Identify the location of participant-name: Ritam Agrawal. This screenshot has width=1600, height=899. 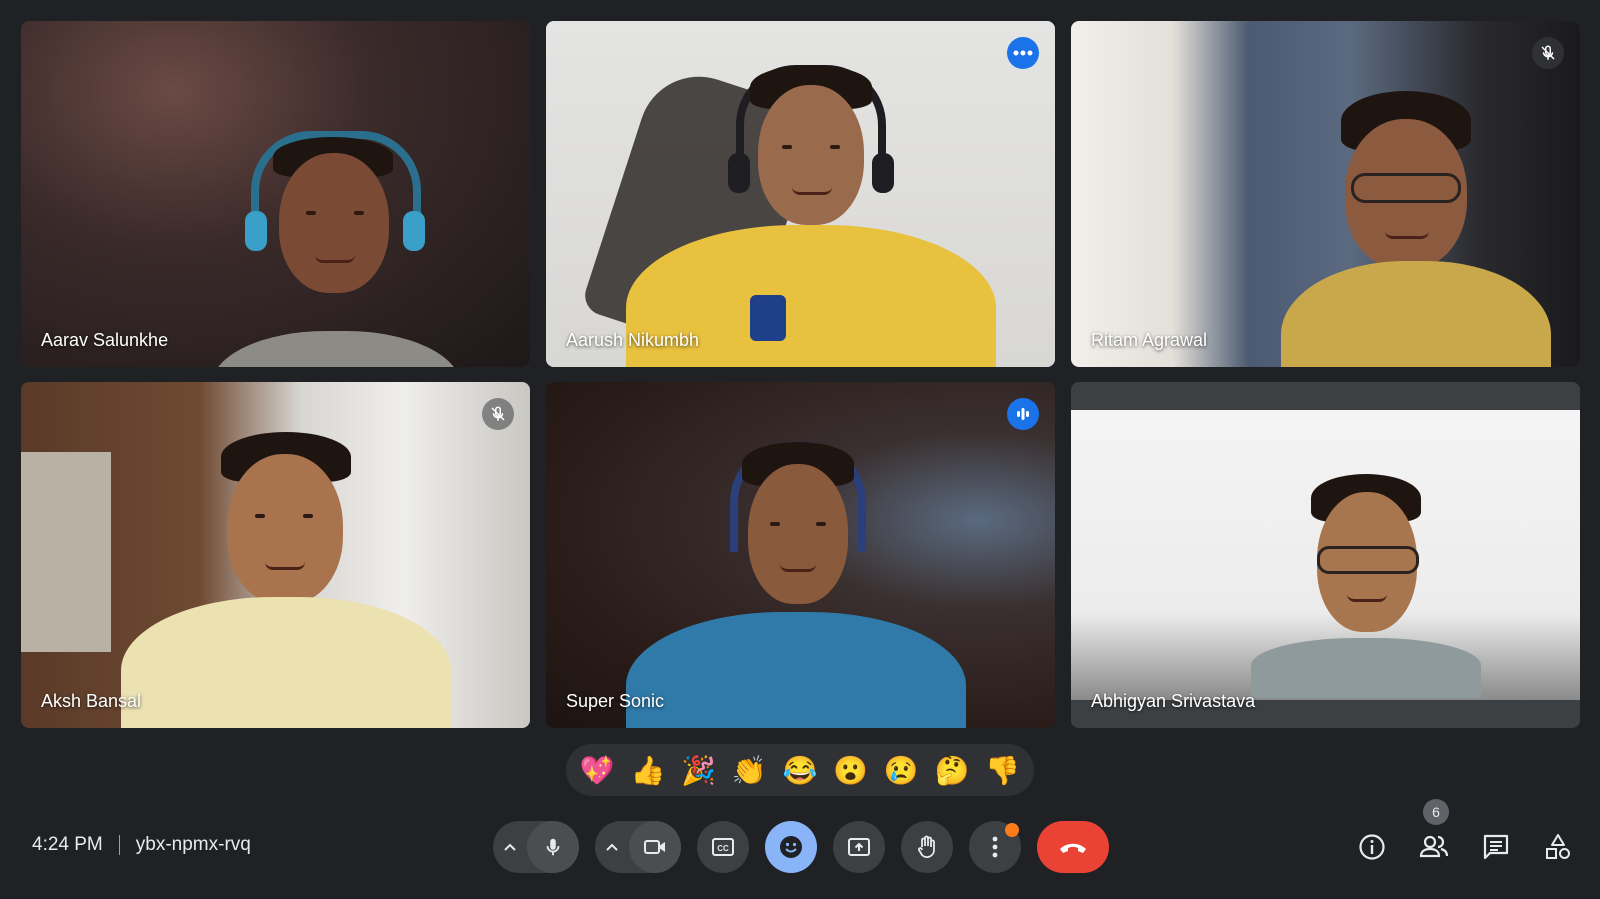
(1149, 340).